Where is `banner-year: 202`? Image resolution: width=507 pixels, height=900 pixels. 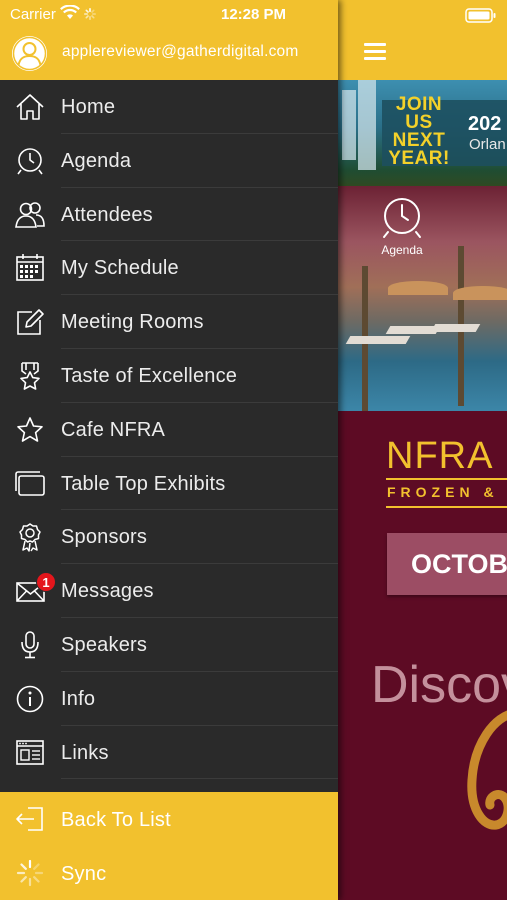
banner-year: 202 is located at coordinates (485, 124).